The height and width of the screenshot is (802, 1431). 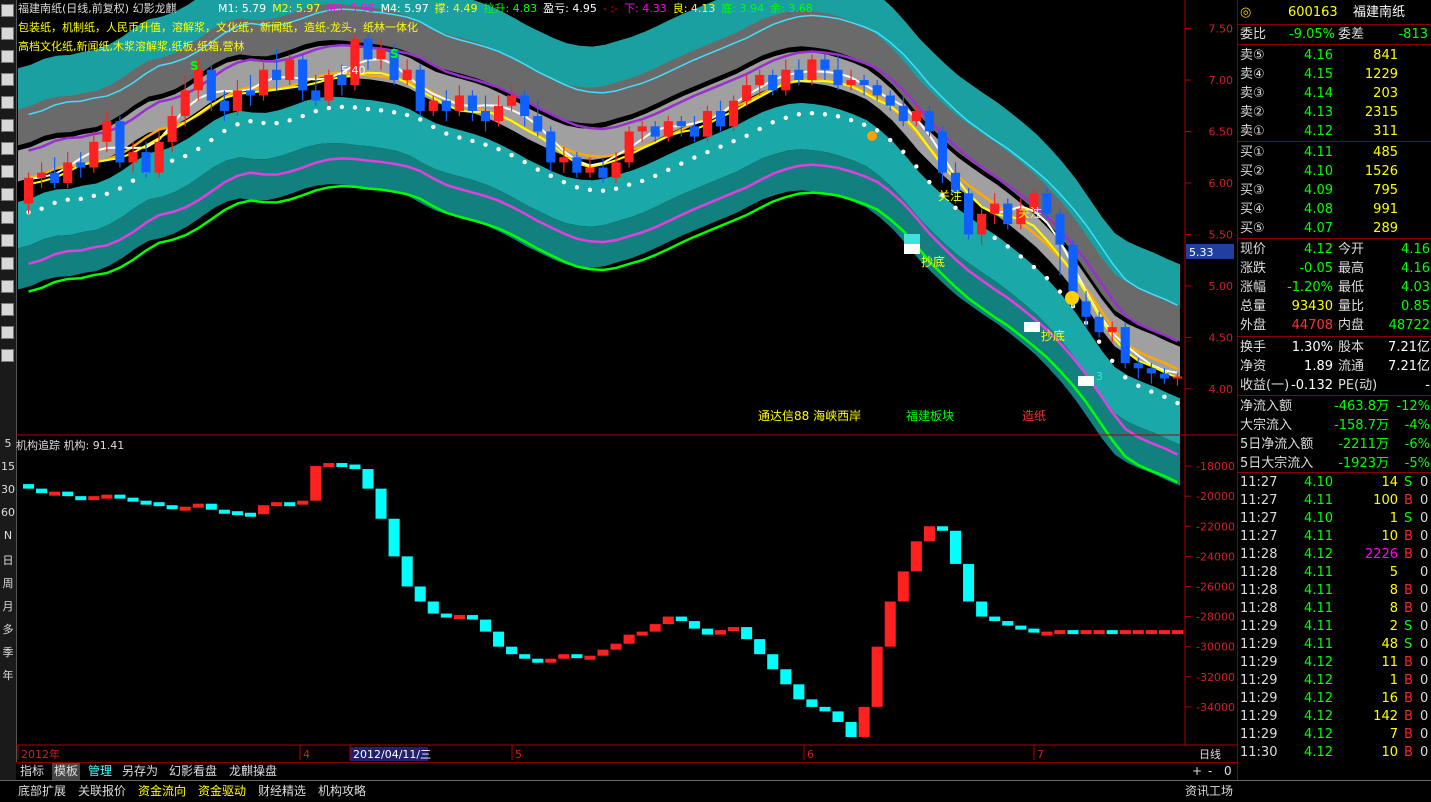 I want to click on arrow-icon, so click(x=7, y=286).